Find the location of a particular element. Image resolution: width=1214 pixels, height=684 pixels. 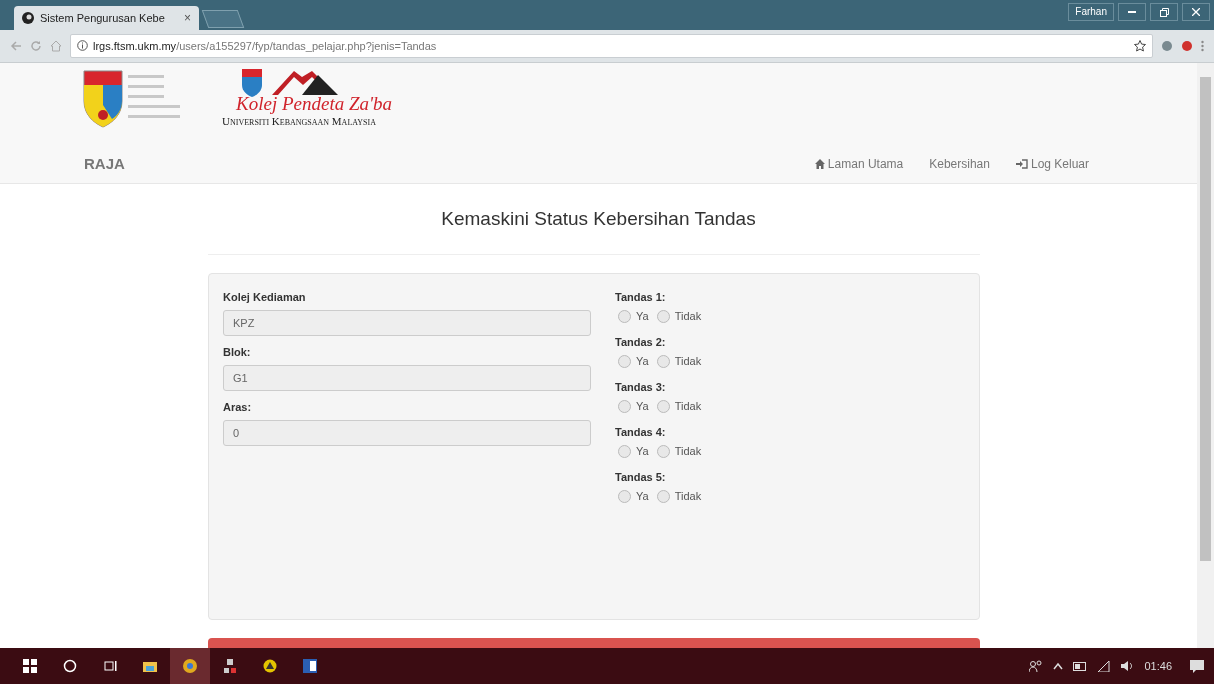

brand-name: RAJA is located at coordinates (104, 164).